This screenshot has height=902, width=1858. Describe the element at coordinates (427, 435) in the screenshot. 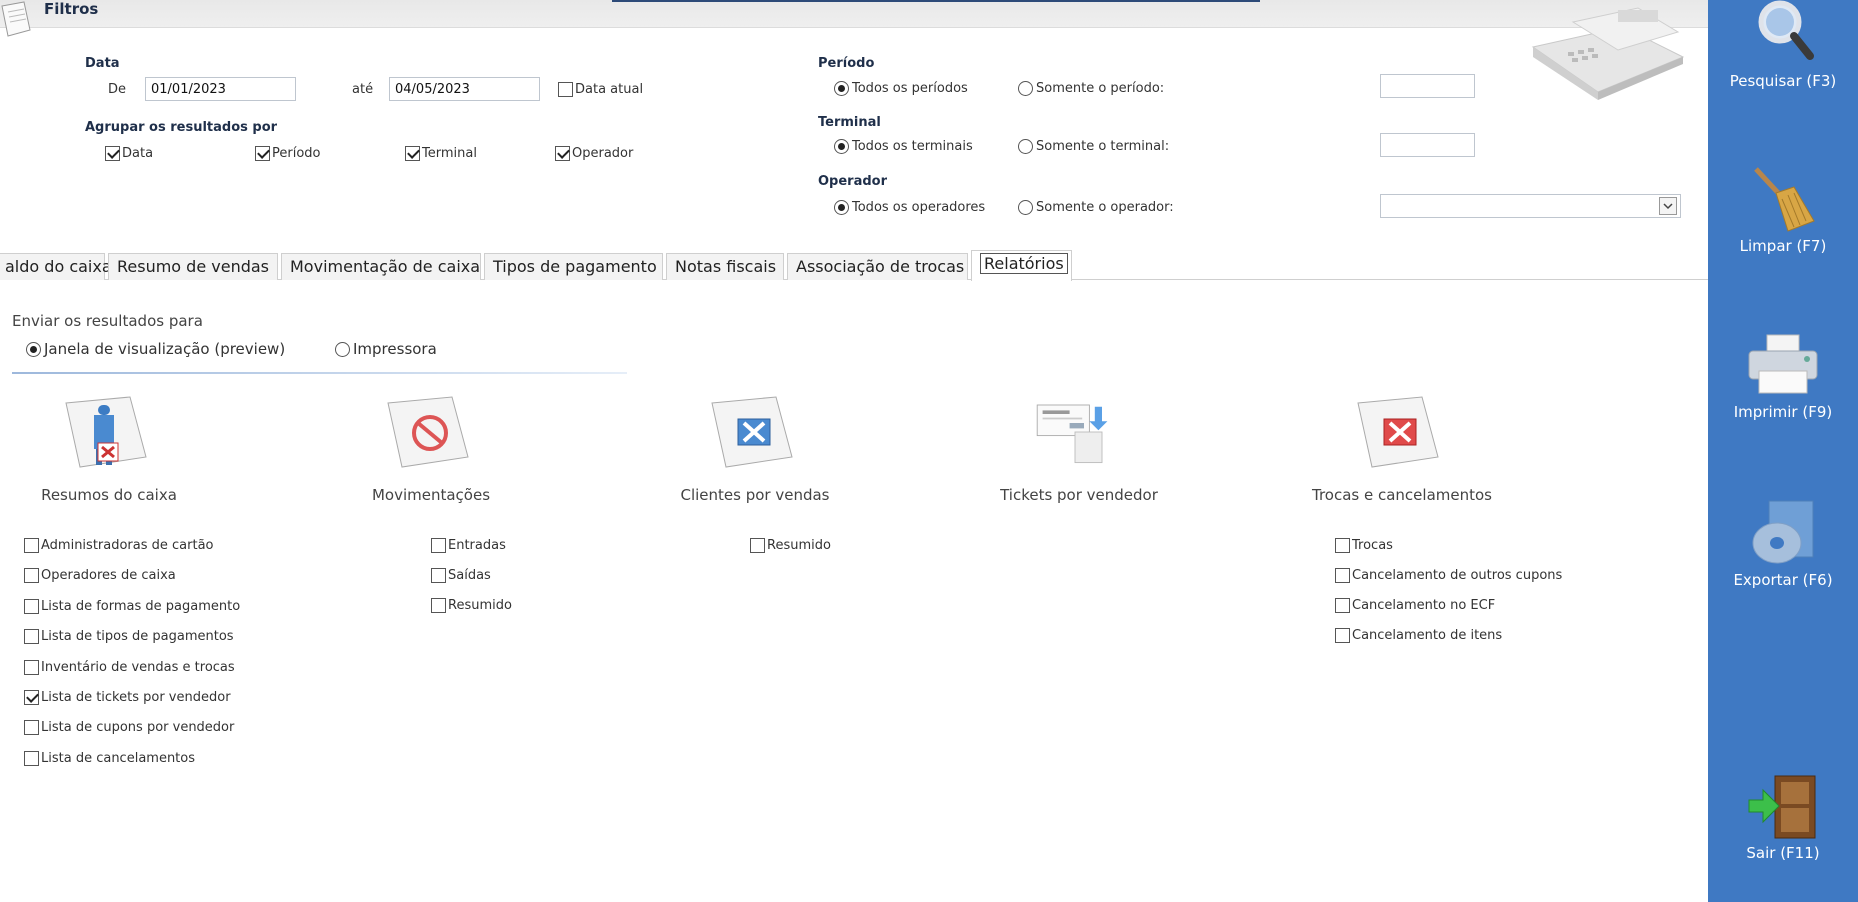

I see `movements-report-icon` at that location.